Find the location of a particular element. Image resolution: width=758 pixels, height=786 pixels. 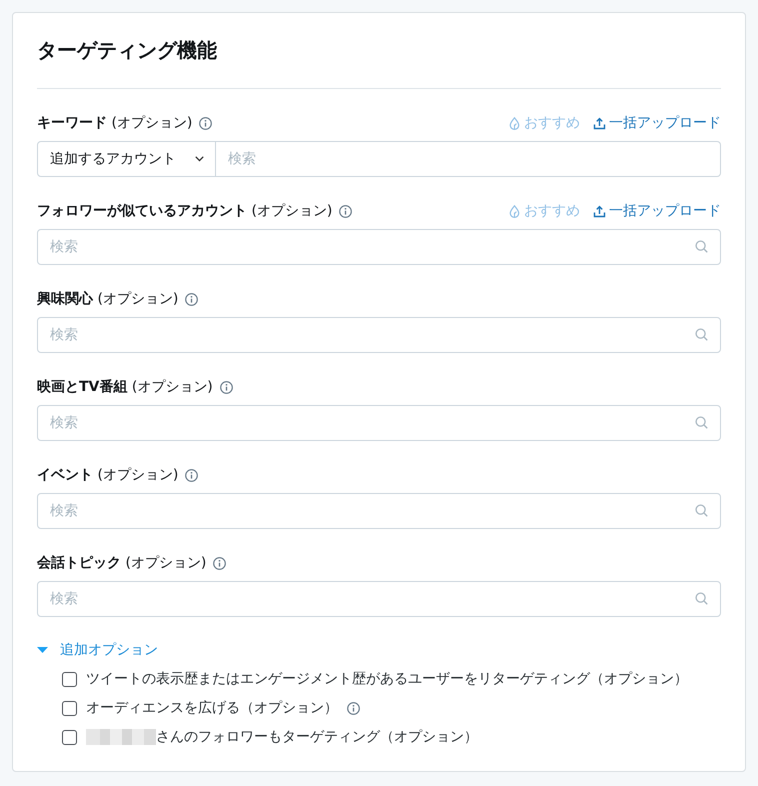

field-label: 映画とTV番組 (オプション) is located at coordinates (125, 387).